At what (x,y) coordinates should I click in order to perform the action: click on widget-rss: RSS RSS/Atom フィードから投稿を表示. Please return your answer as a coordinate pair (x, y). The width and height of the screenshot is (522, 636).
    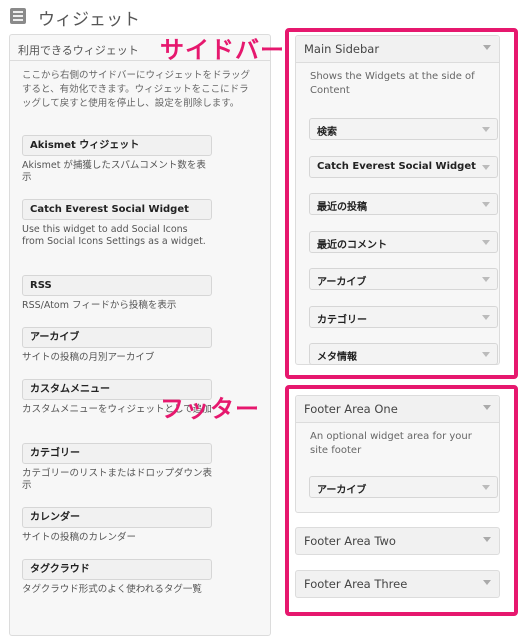
    Looking at the image, I should click on (117, 293).